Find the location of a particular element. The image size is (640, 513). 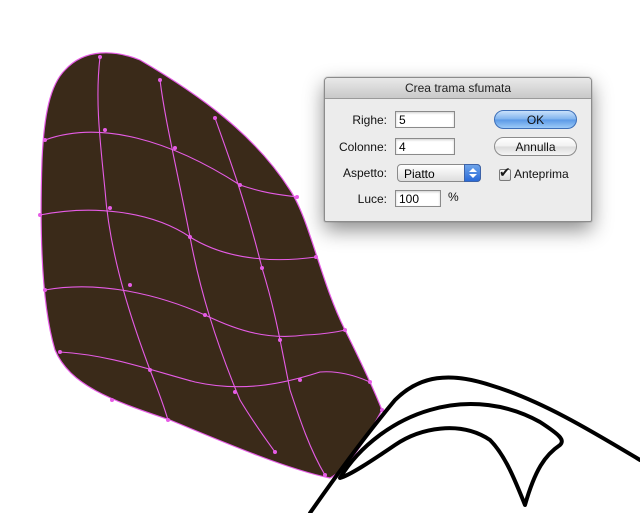

appearance-label: Aspetto: is located at coordinates (364, 173).